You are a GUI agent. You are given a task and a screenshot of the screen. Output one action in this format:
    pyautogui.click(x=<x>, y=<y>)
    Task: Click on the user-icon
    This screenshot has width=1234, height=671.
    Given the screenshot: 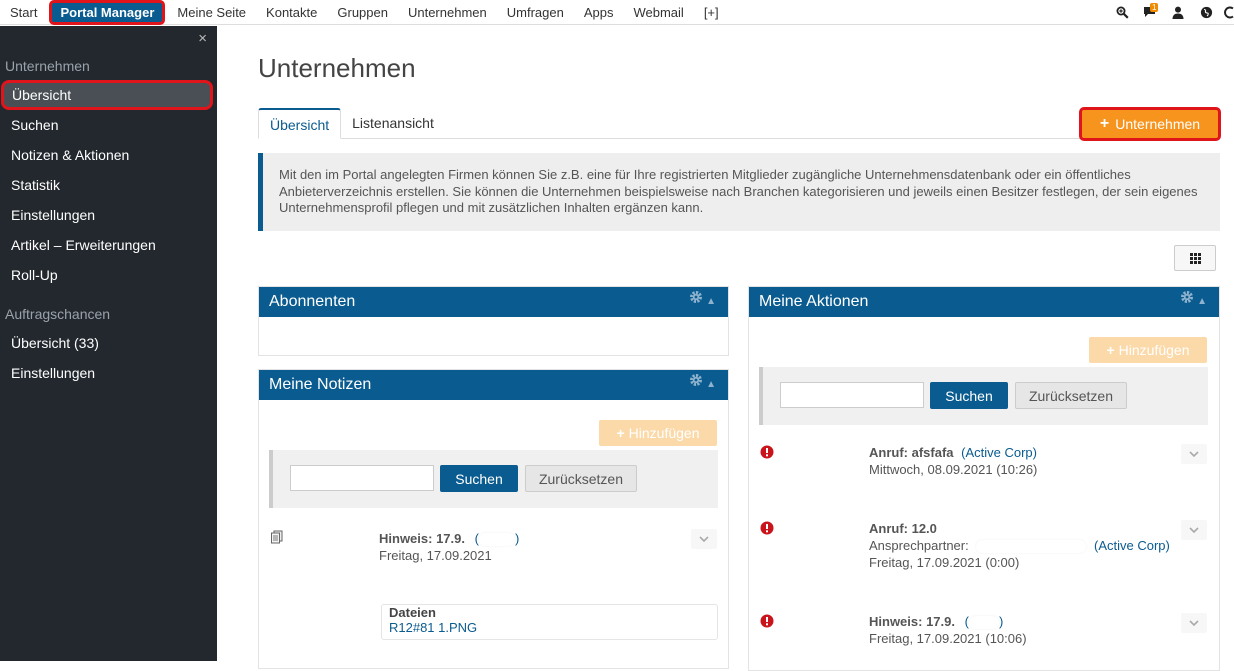 What is the action you would take?
    pyautogui.click(x=1178, y=12)
    